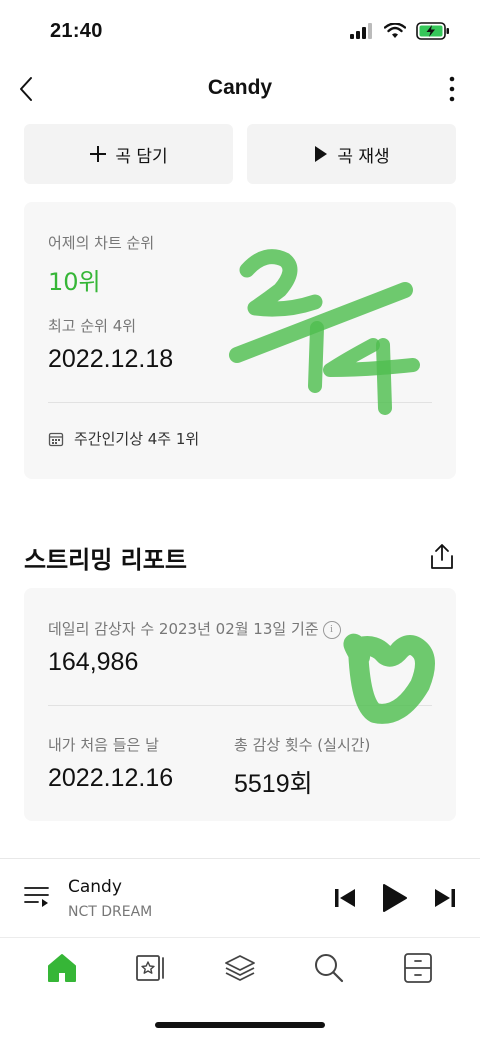 The height and width of the screenshot is (1039, 480). Describe the element at coordinates (331, 629) in the screenshot. I see `info-icon: i` at that location.